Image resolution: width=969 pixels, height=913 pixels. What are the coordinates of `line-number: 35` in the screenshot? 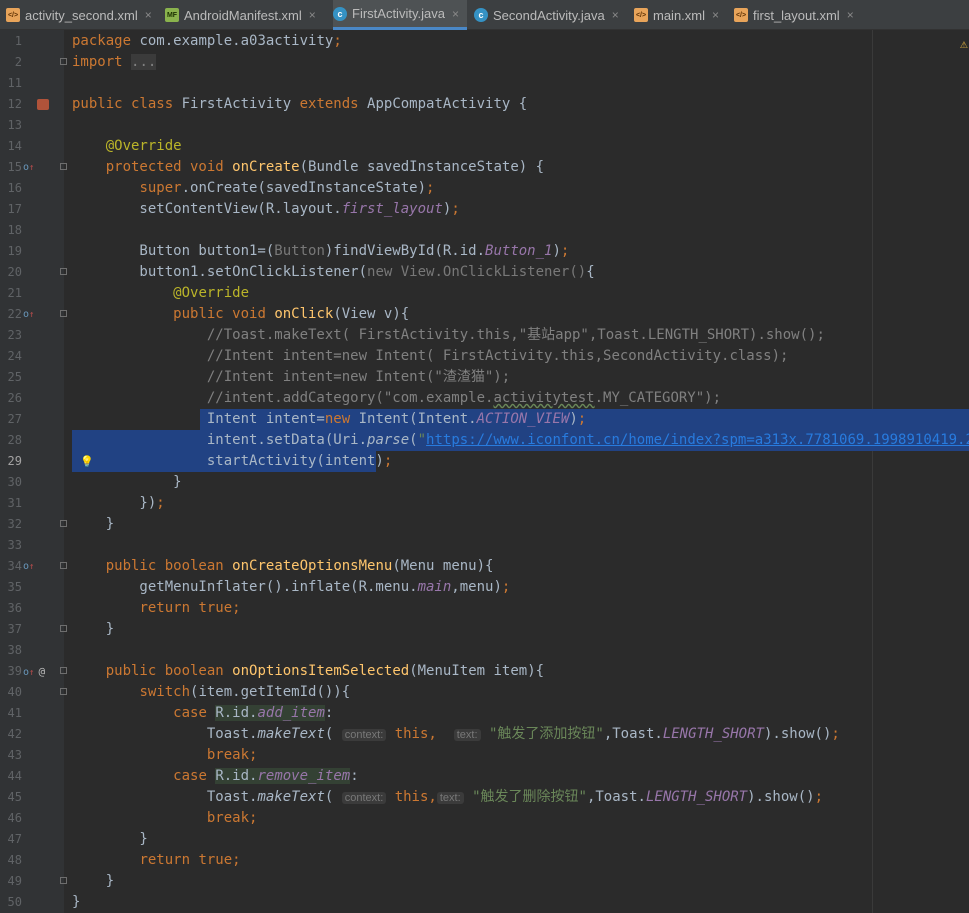 It's located at (11, 587).